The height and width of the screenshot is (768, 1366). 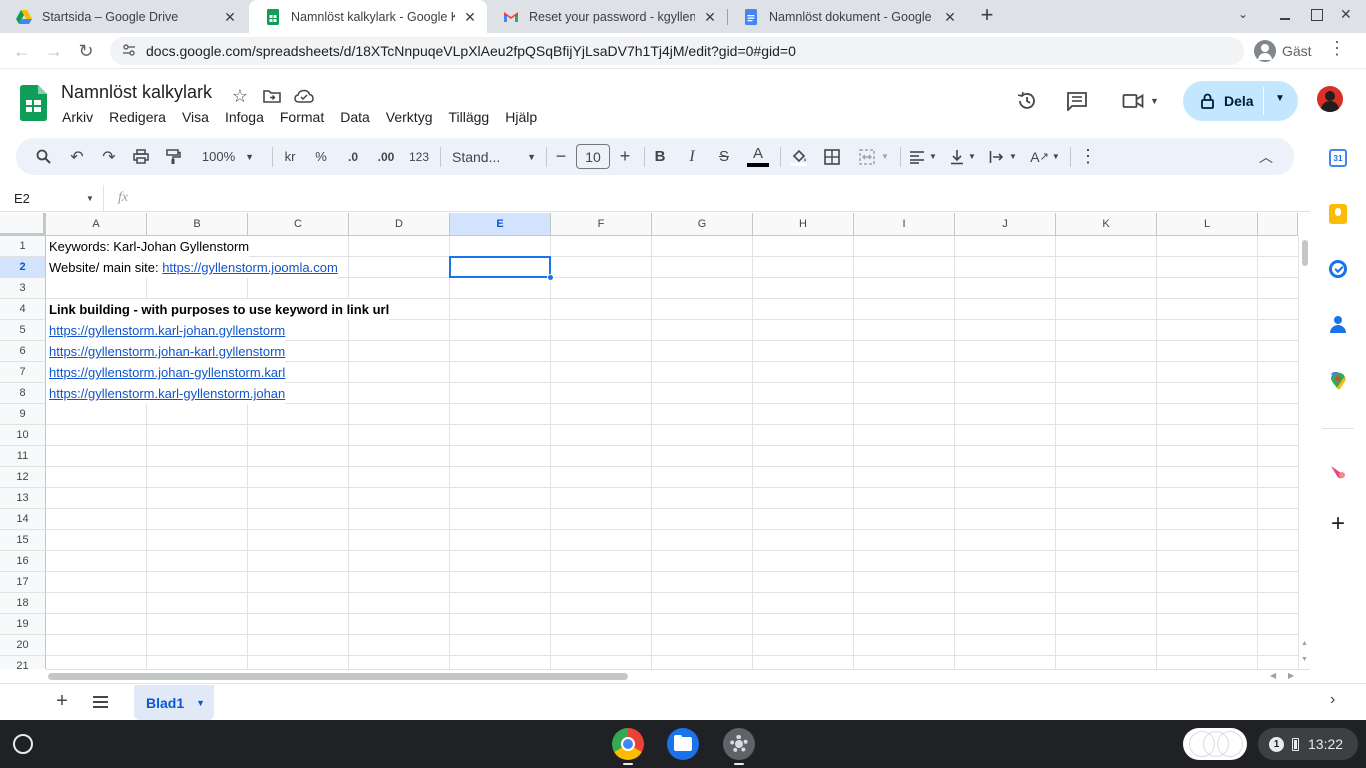 I want to click on row-header-4: 4, so click(x=23, y=309).